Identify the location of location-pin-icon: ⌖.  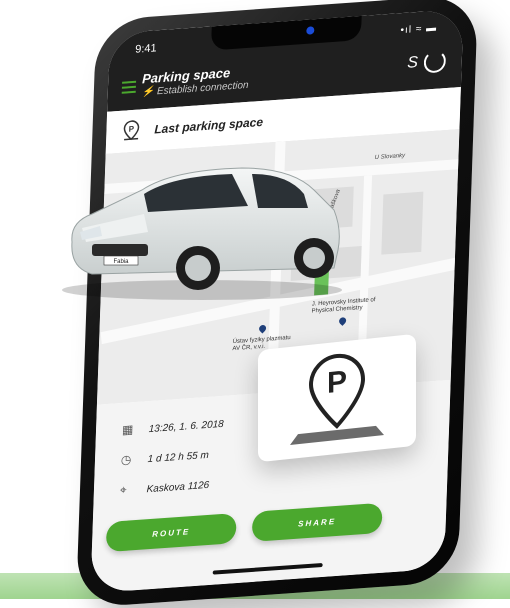
(123, 490).